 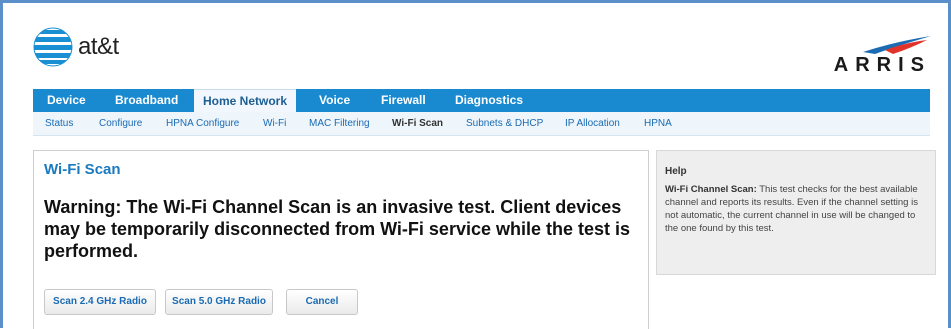 I want to click on sub-nav-hpna: HPNA, so click(x=658, y=123).